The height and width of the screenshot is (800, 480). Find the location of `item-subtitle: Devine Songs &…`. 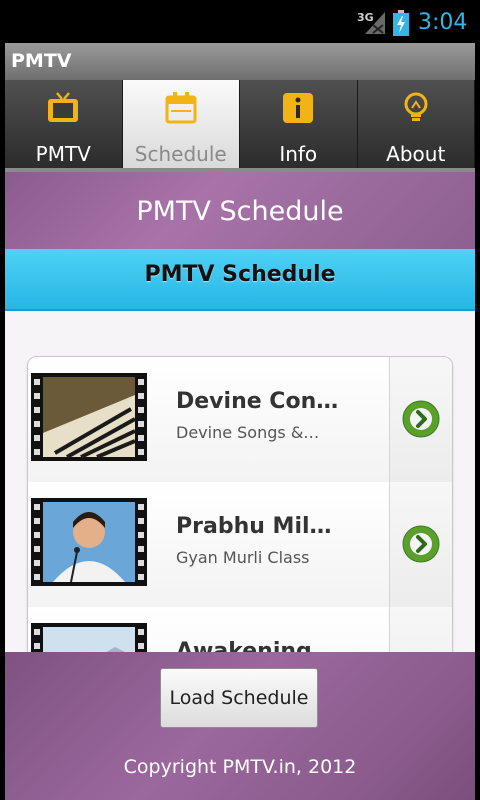

item-subtitle: Devine Songs &… is located at coordinates (248, 432).